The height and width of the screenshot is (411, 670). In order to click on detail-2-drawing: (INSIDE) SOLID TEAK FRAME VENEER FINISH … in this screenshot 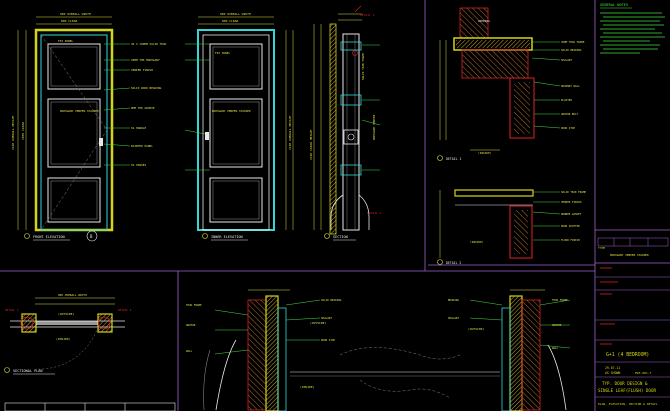, I will do `click(511, 227)`.